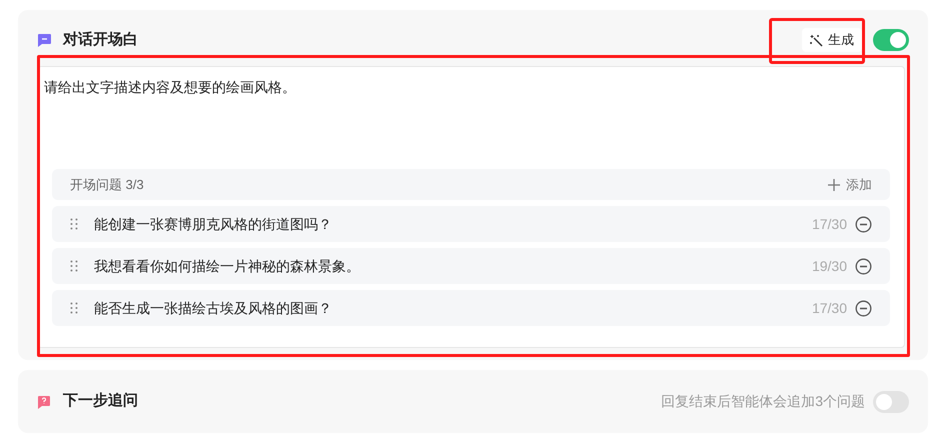 The height and width of the screenshot is (445, 939). I want to click on section-title: 下一步追问, so click(100, 401).